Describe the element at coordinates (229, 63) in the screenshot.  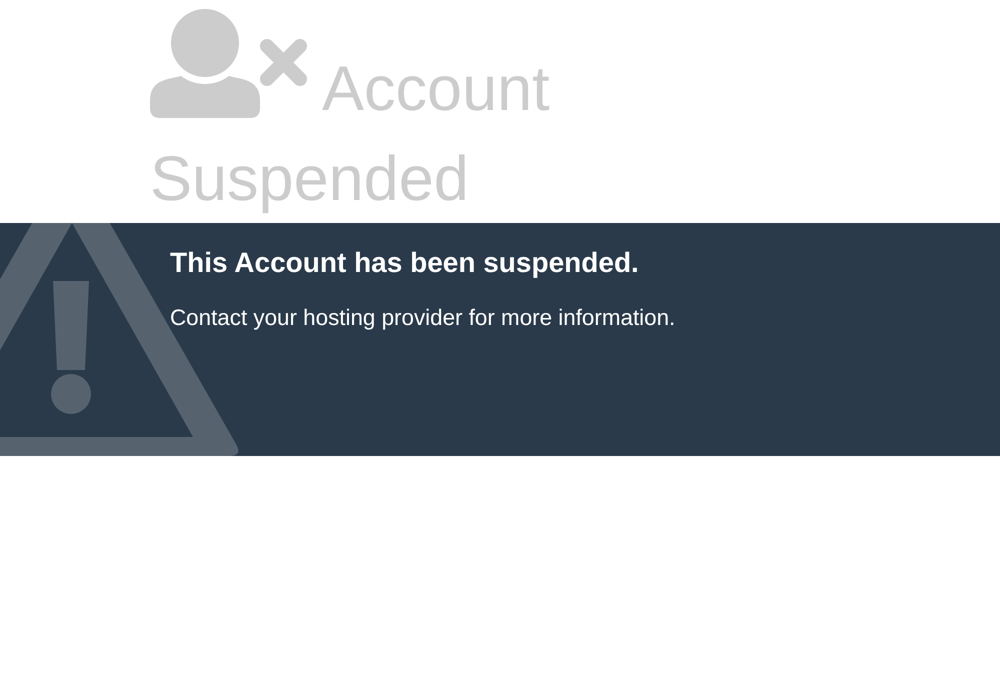
I see `user-x-icon` at that location.